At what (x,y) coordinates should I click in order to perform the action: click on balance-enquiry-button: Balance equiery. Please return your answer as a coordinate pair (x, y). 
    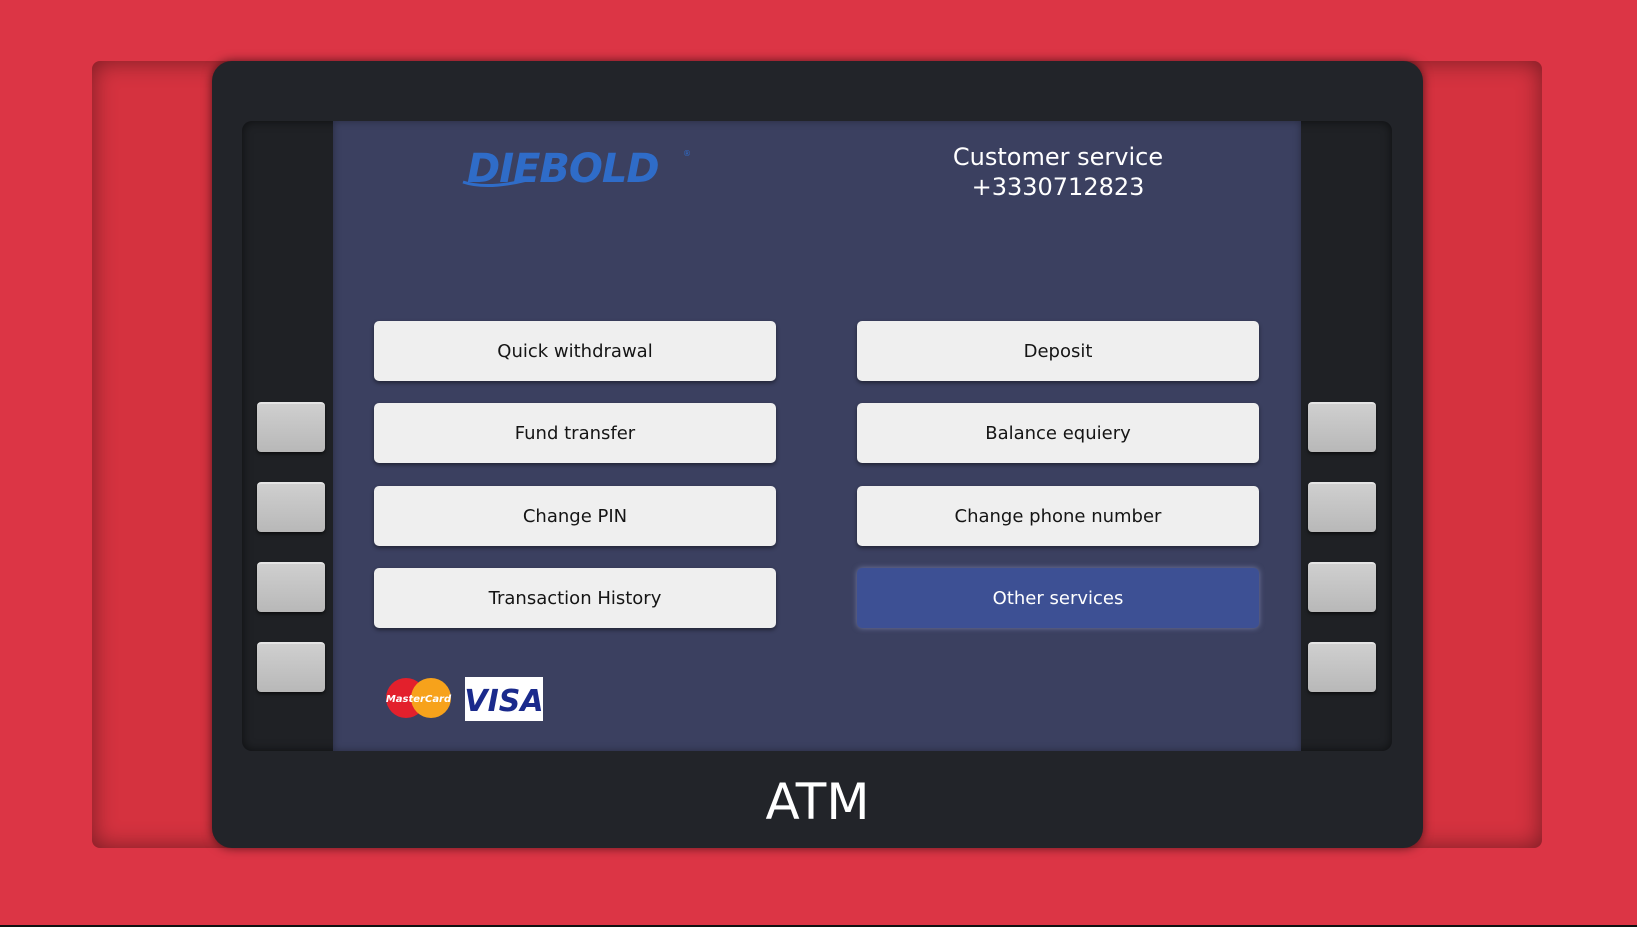
    Looking at the image, I should click on (1058, 433).